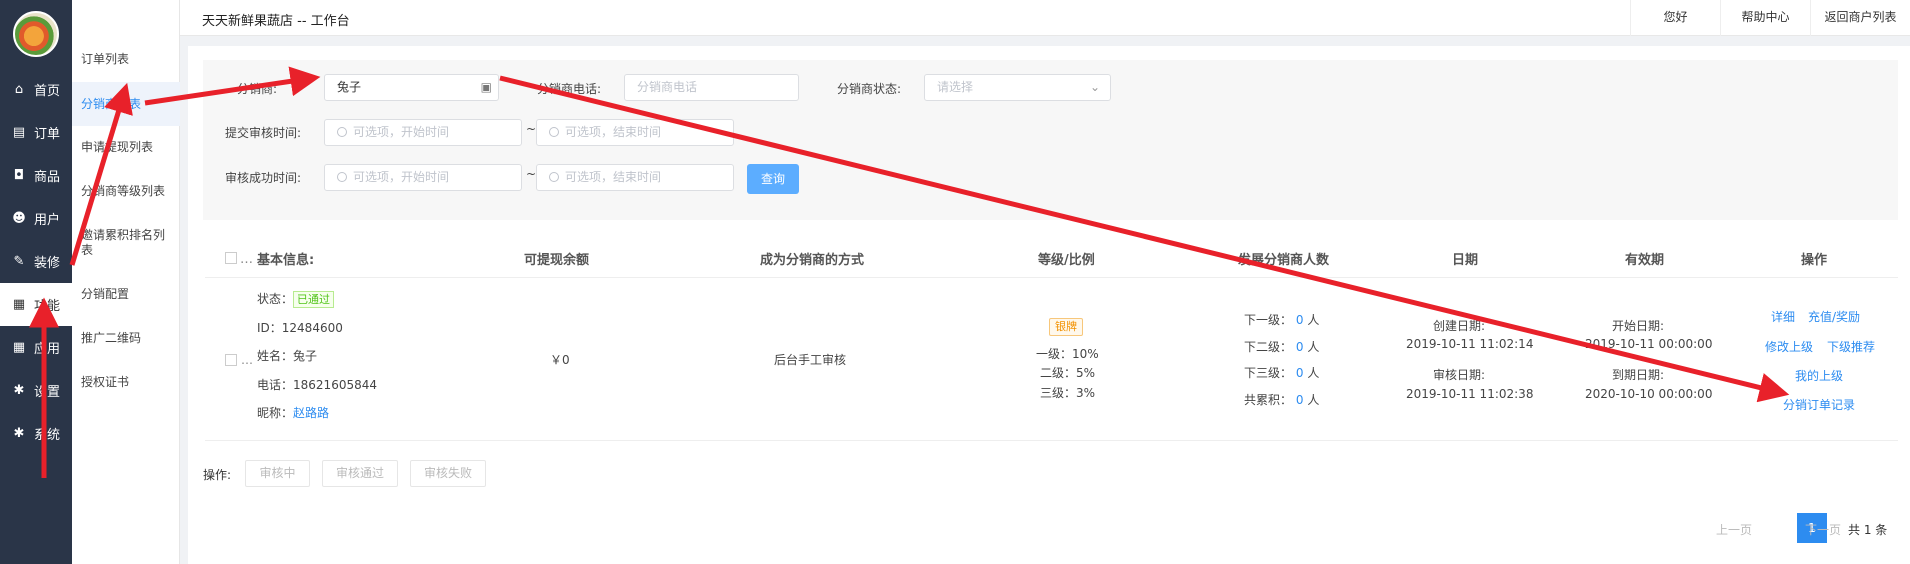 This screenshot has height=564, width=1910. What do you see at coordinates (126, 59) in the screenshot?
I see `subnav-item-orders: 订单列表` at bounding box center [126, 59].